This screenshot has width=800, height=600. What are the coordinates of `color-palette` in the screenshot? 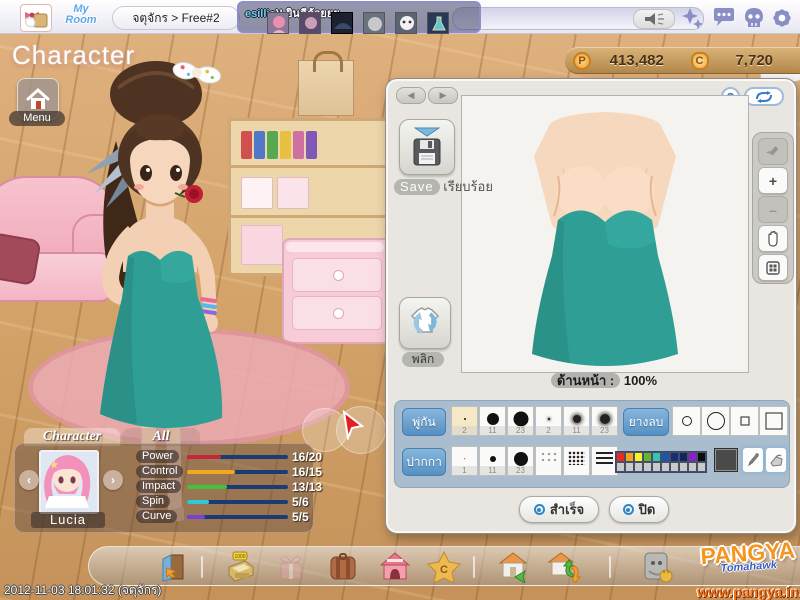 It's located at (661, 462).